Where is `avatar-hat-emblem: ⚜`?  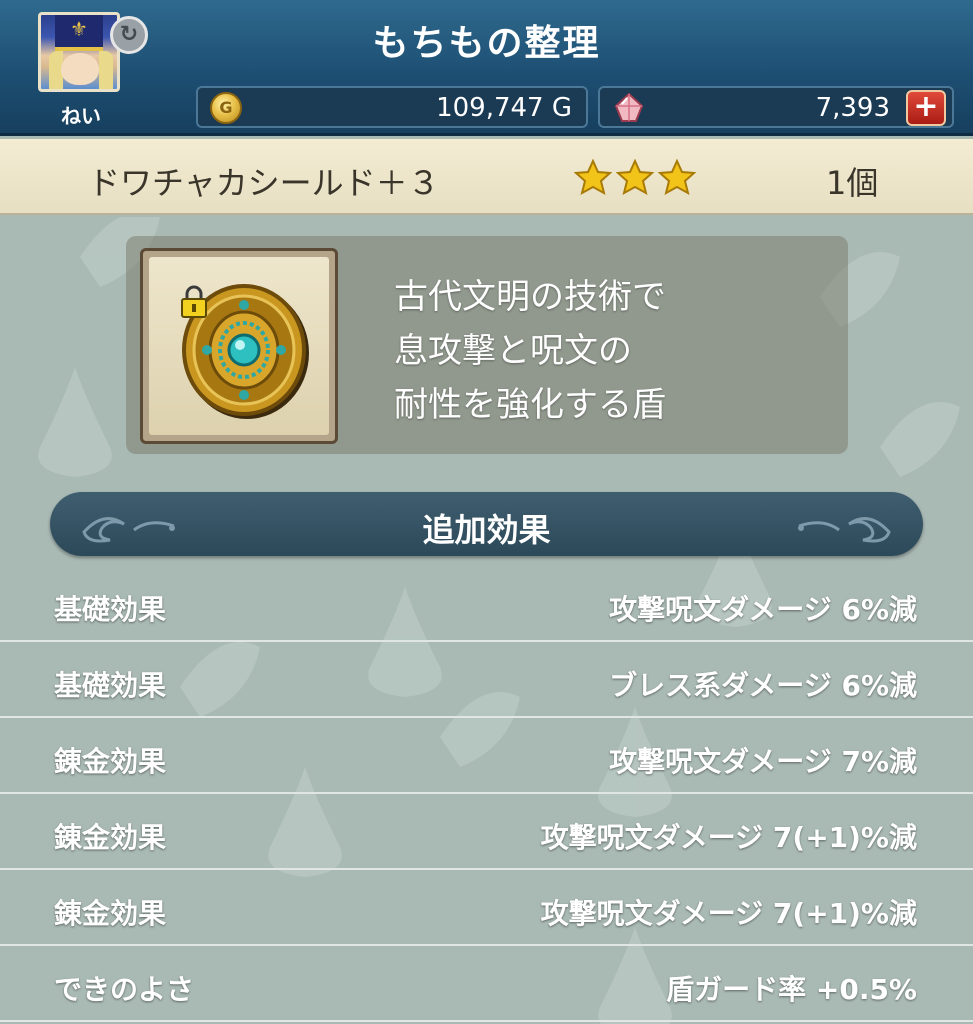
avatar-hat-emblem: ⚜ is located at coordinates (79, 29).